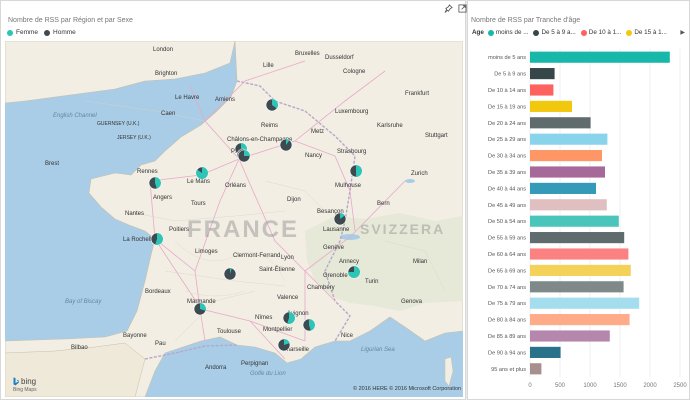  I want to click on y-category-label: De 10 à 14 ans, so click(507, 91).